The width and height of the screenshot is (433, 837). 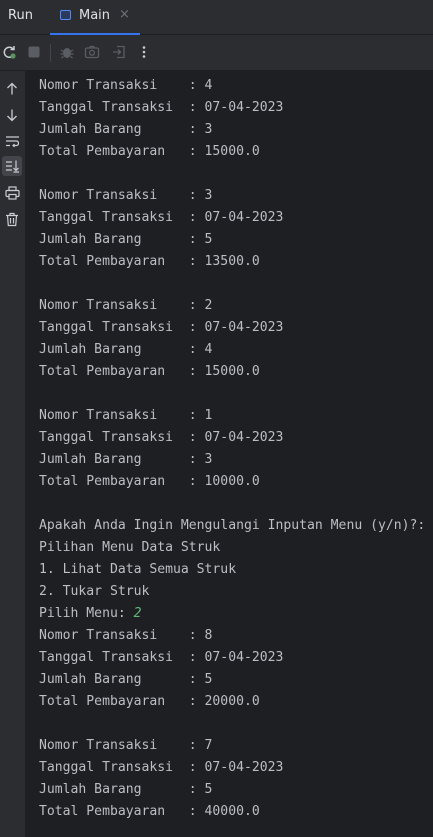 I want to click on trash-icon, so click(x=12, y=219).